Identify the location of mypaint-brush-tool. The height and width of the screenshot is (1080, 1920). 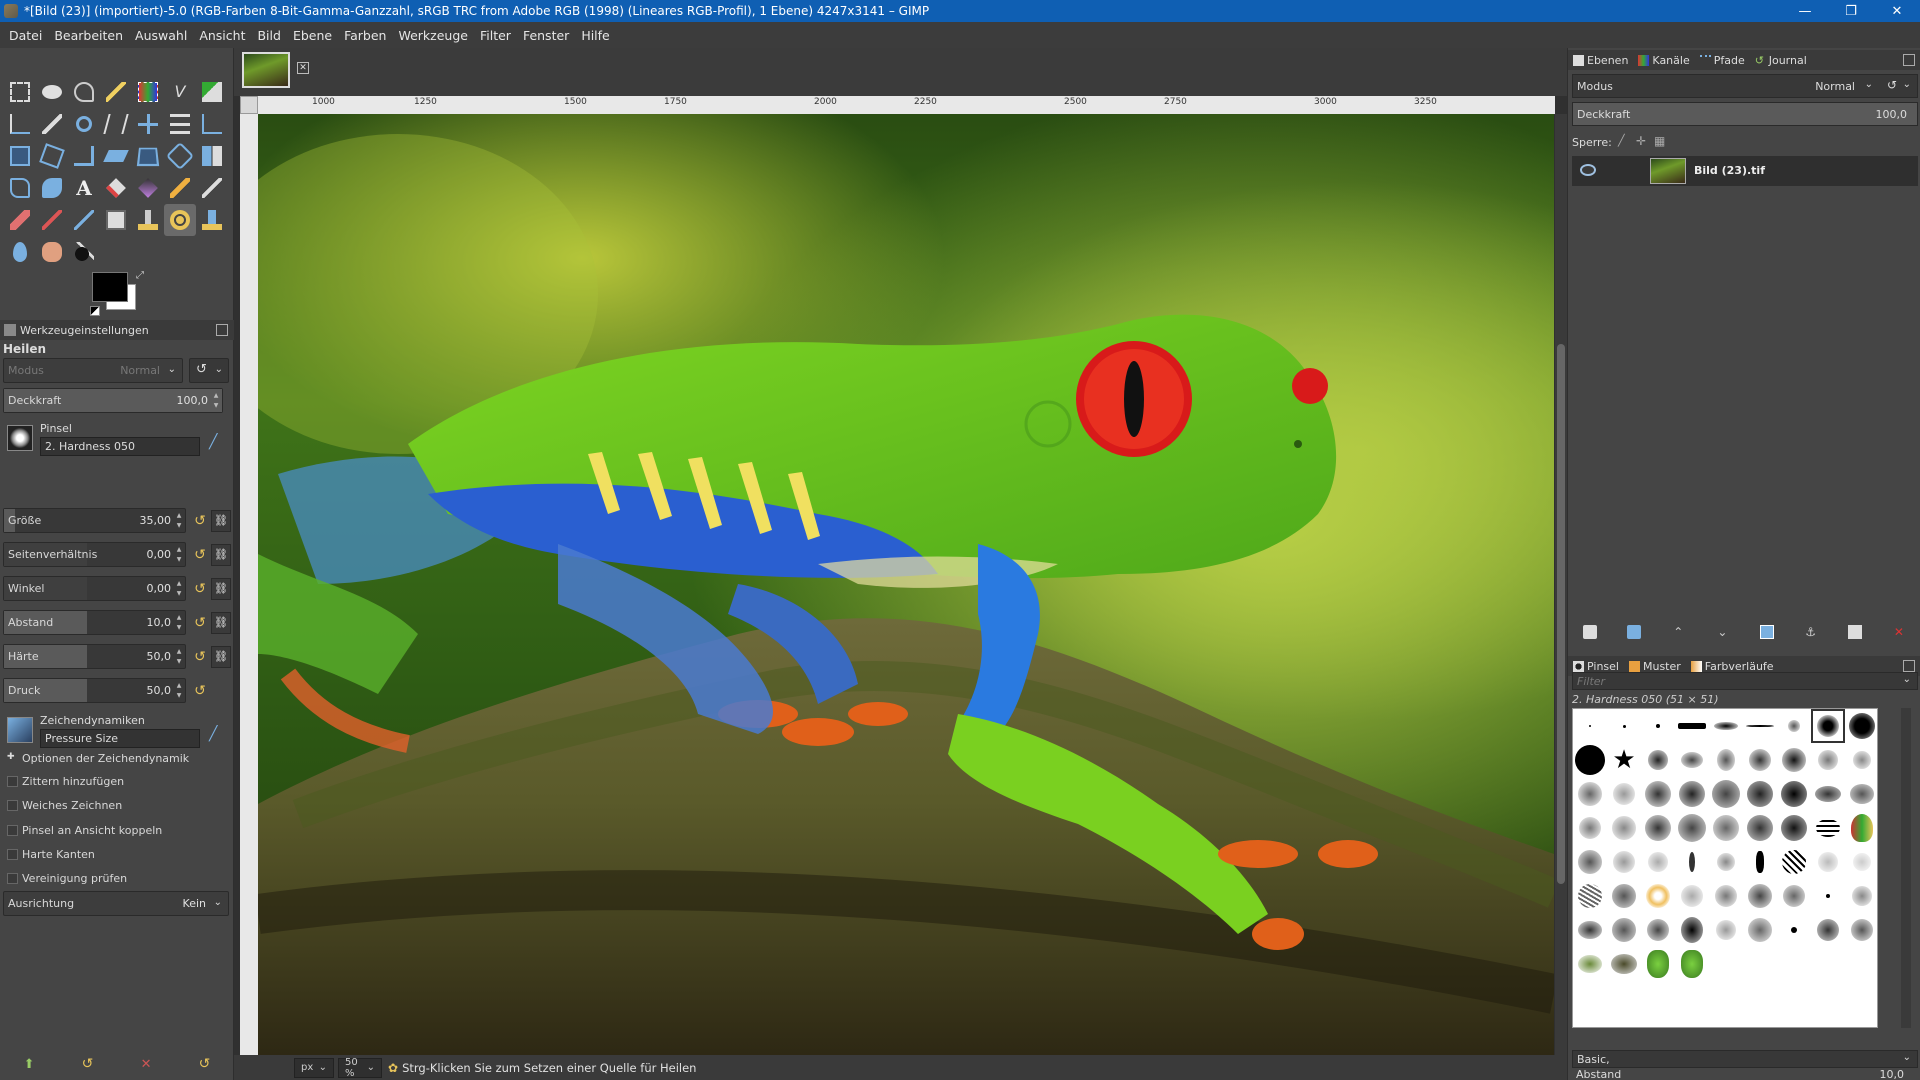
(116, 220).